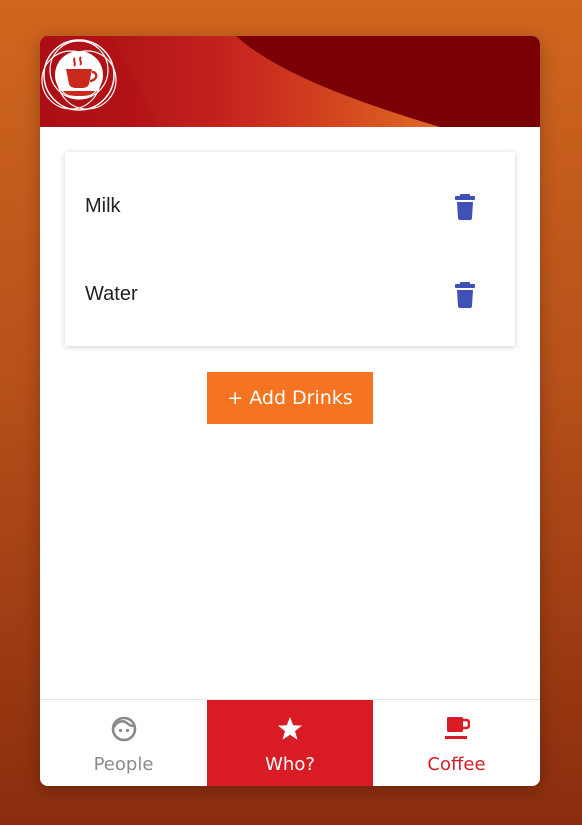 The width and height of the screenshot is (582, 825). Describe the element at coordinates (457, 728) in the screenshot. I see `coffee-mug-icon` at that location.